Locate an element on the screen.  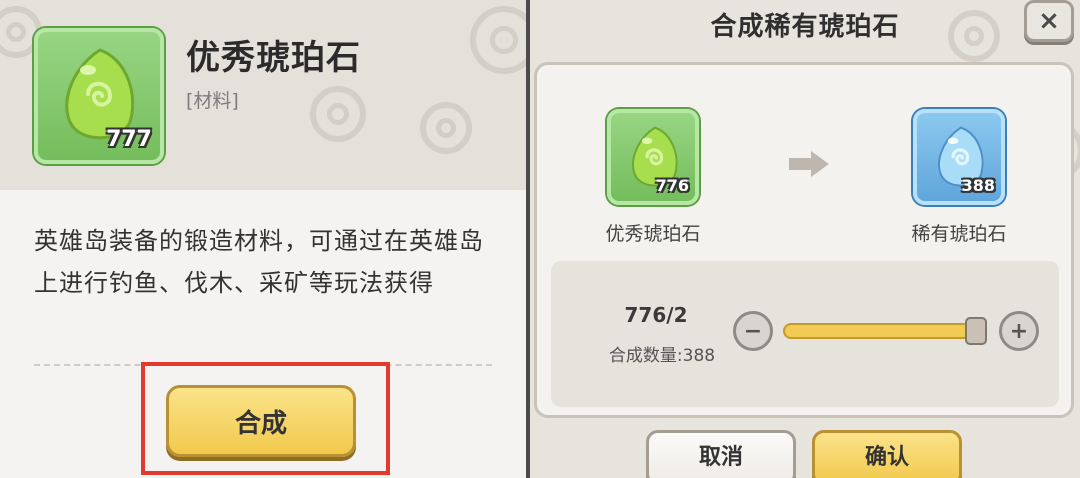
craft-quantity: 合成数量:388 is located at coordinates (662, 356).